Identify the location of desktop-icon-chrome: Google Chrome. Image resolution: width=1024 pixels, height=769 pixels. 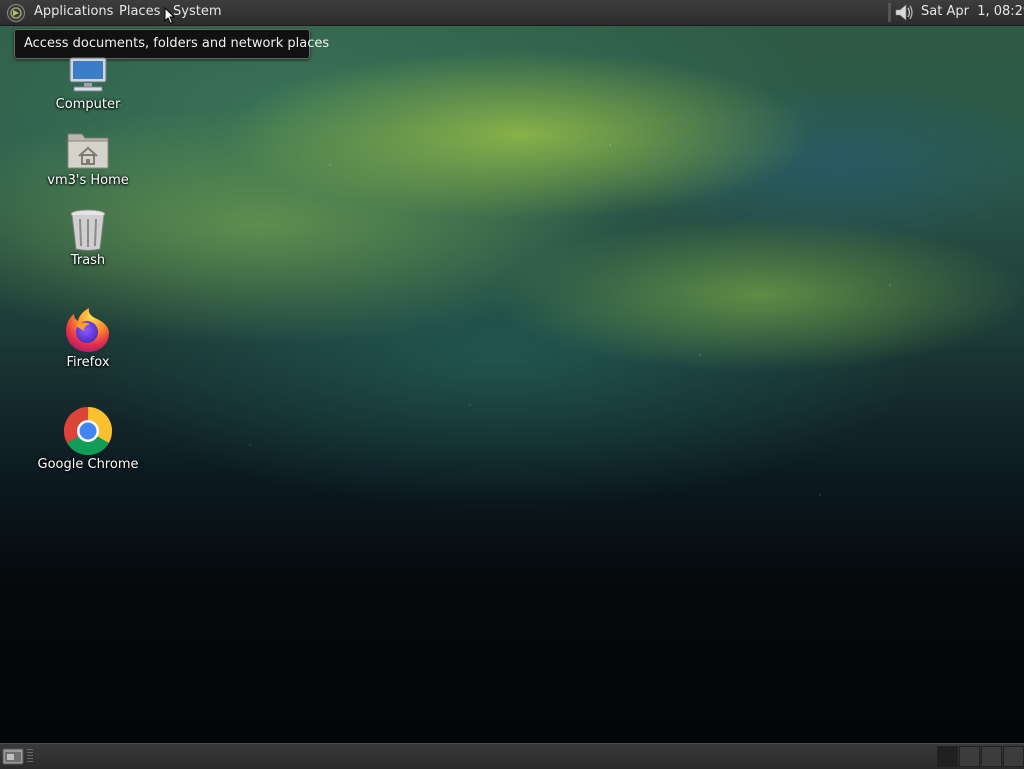
(88, 439).